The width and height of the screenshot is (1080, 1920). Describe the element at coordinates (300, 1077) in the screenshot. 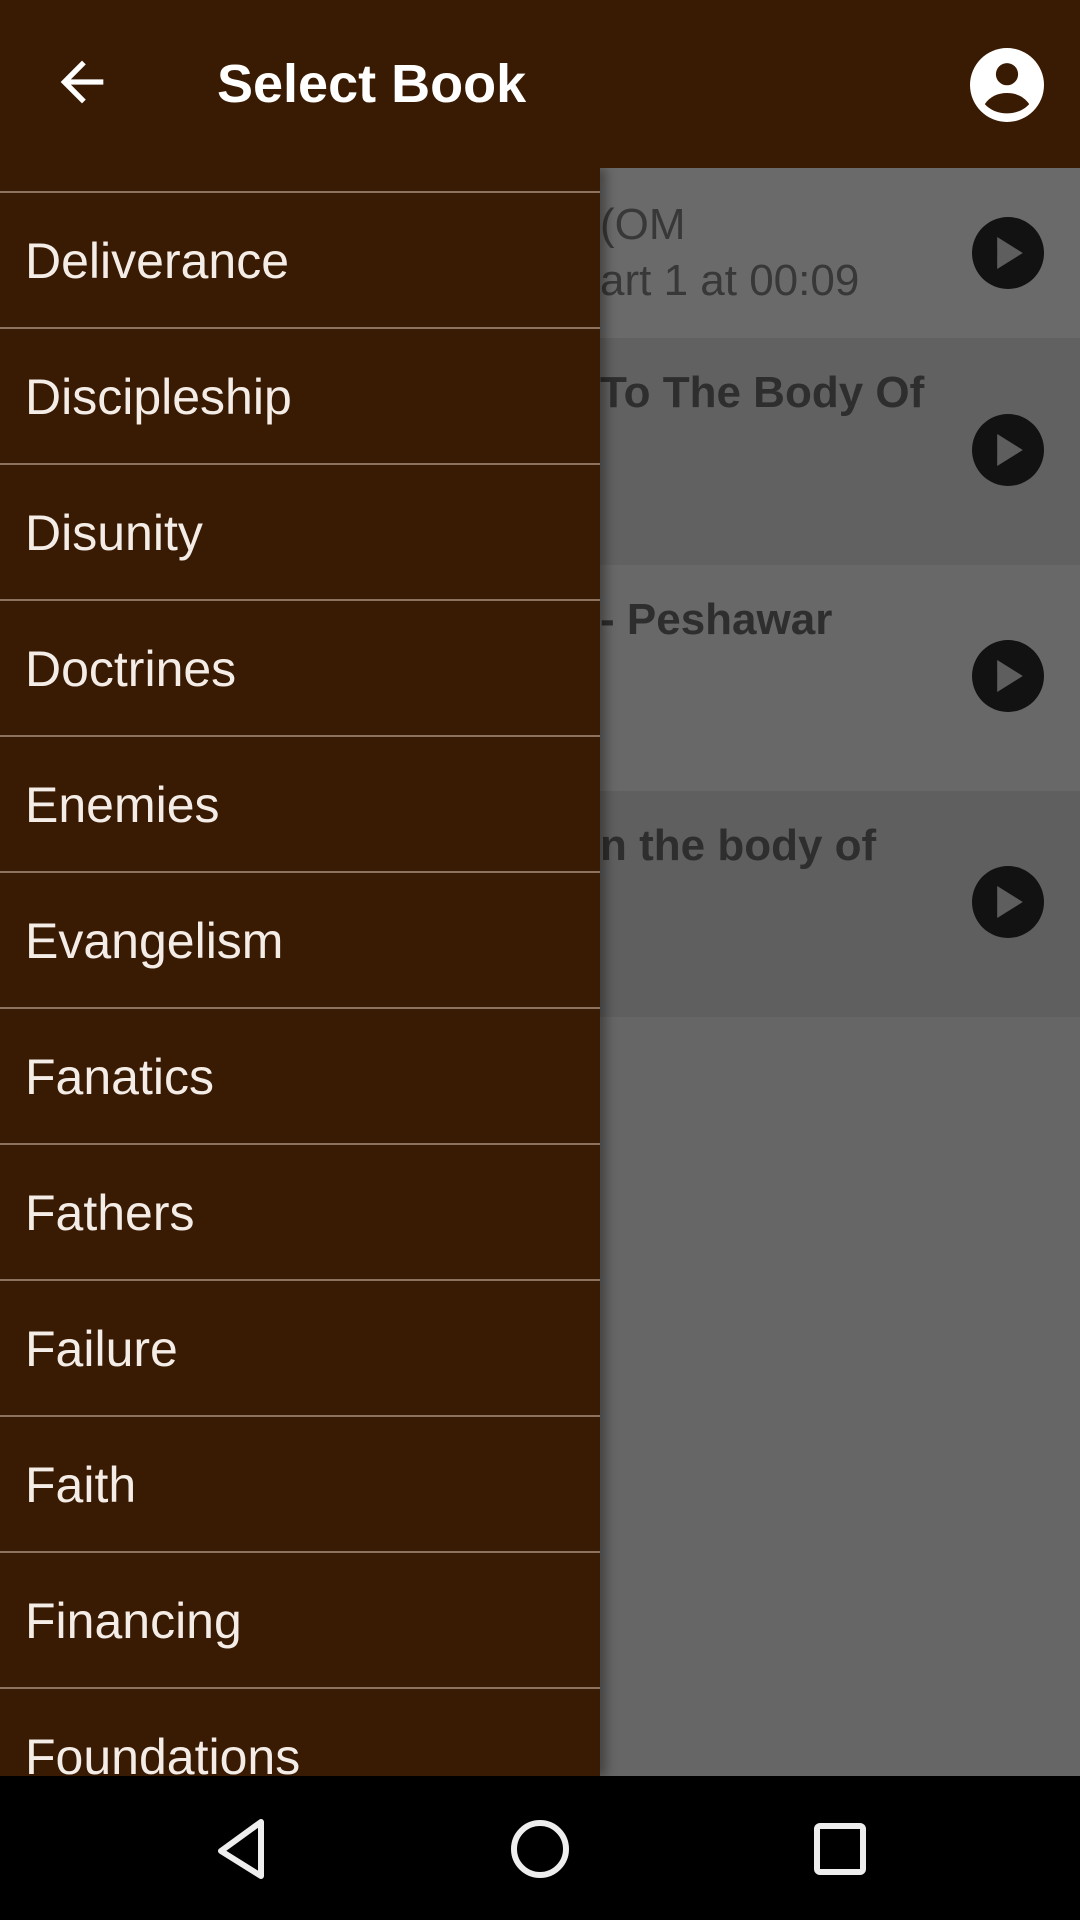

I see `drawer-item-fanatics: Fanatics` at that location.